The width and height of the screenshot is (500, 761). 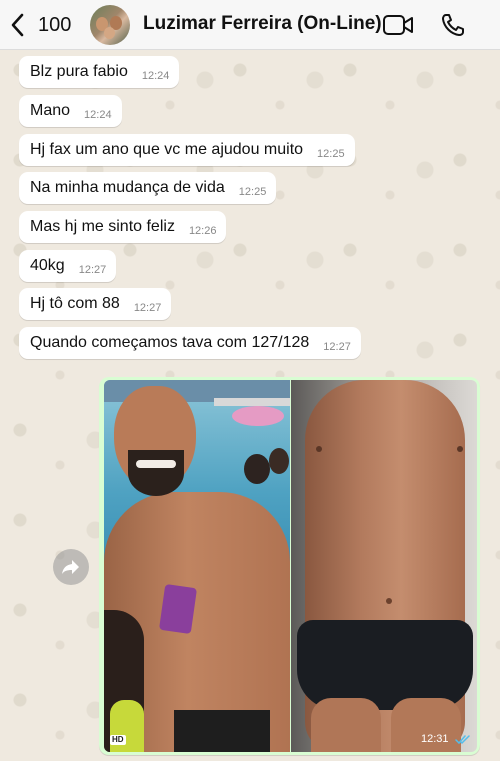 I want to click on chat-header: 100 Luzimar Ferreira (On-Line), so click(x=250, y=25).